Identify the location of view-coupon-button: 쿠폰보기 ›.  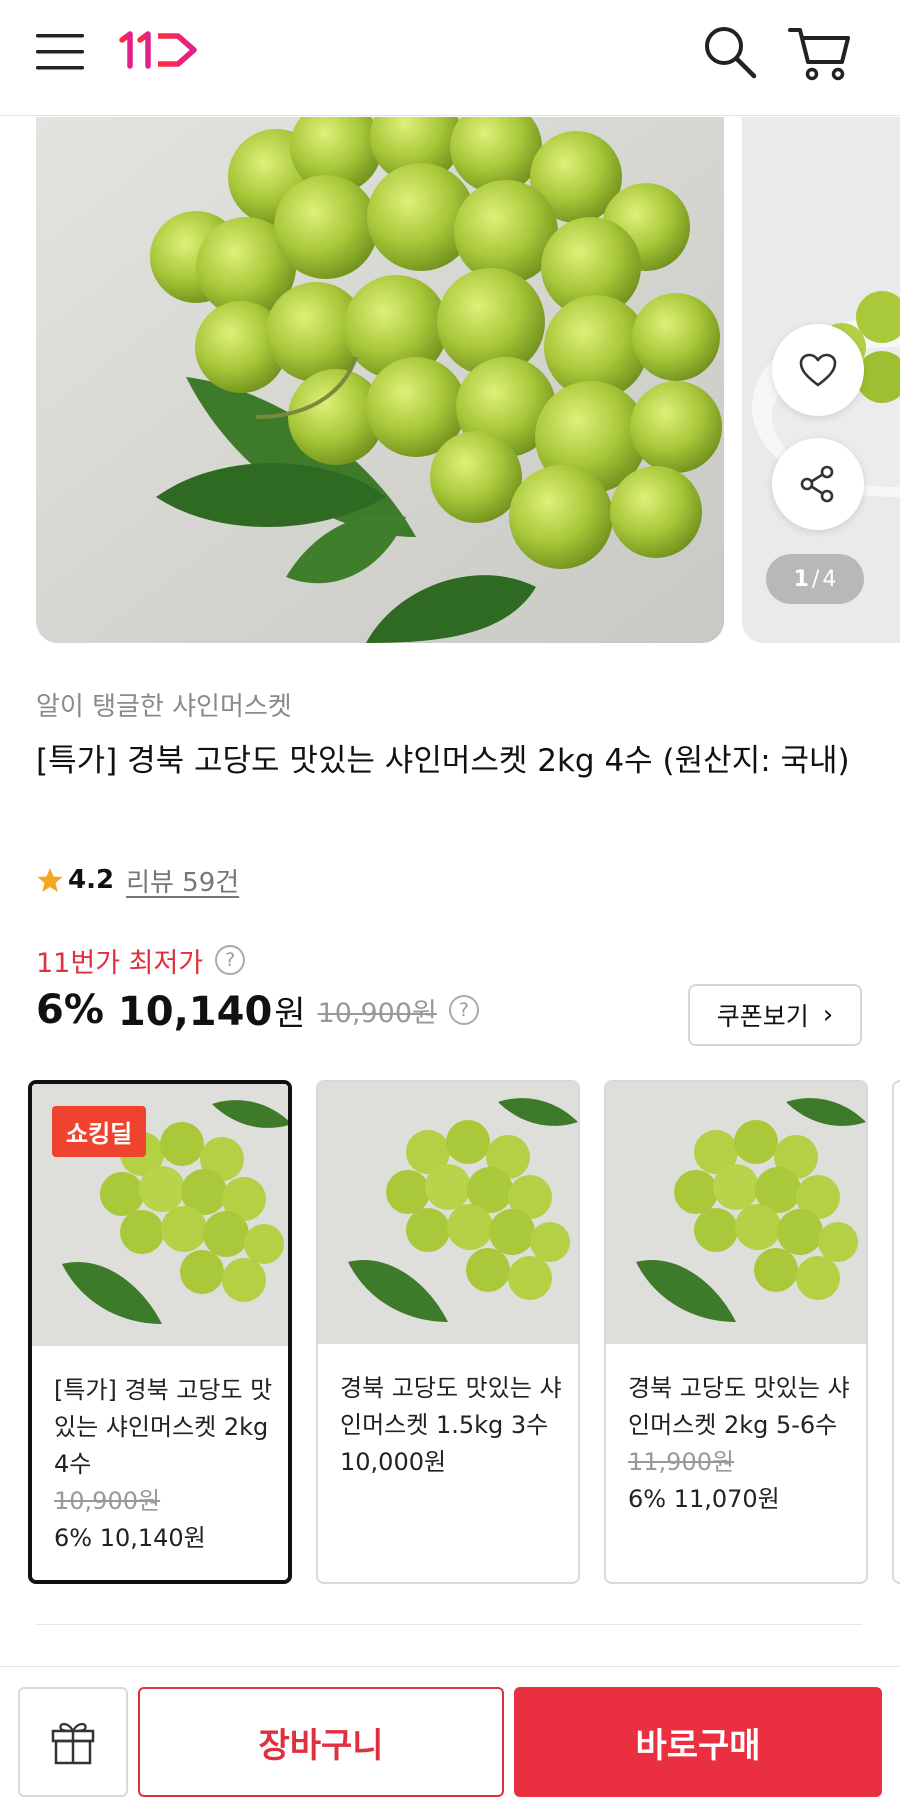
(775, 1015).